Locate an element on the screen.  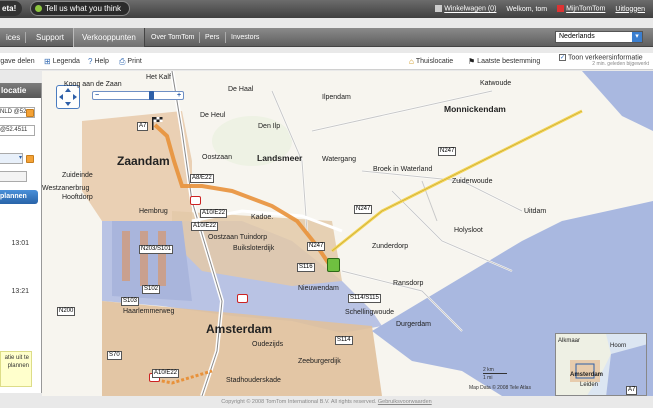
map-label: Zeeburgerdijk is located at coordinates (319, 361).